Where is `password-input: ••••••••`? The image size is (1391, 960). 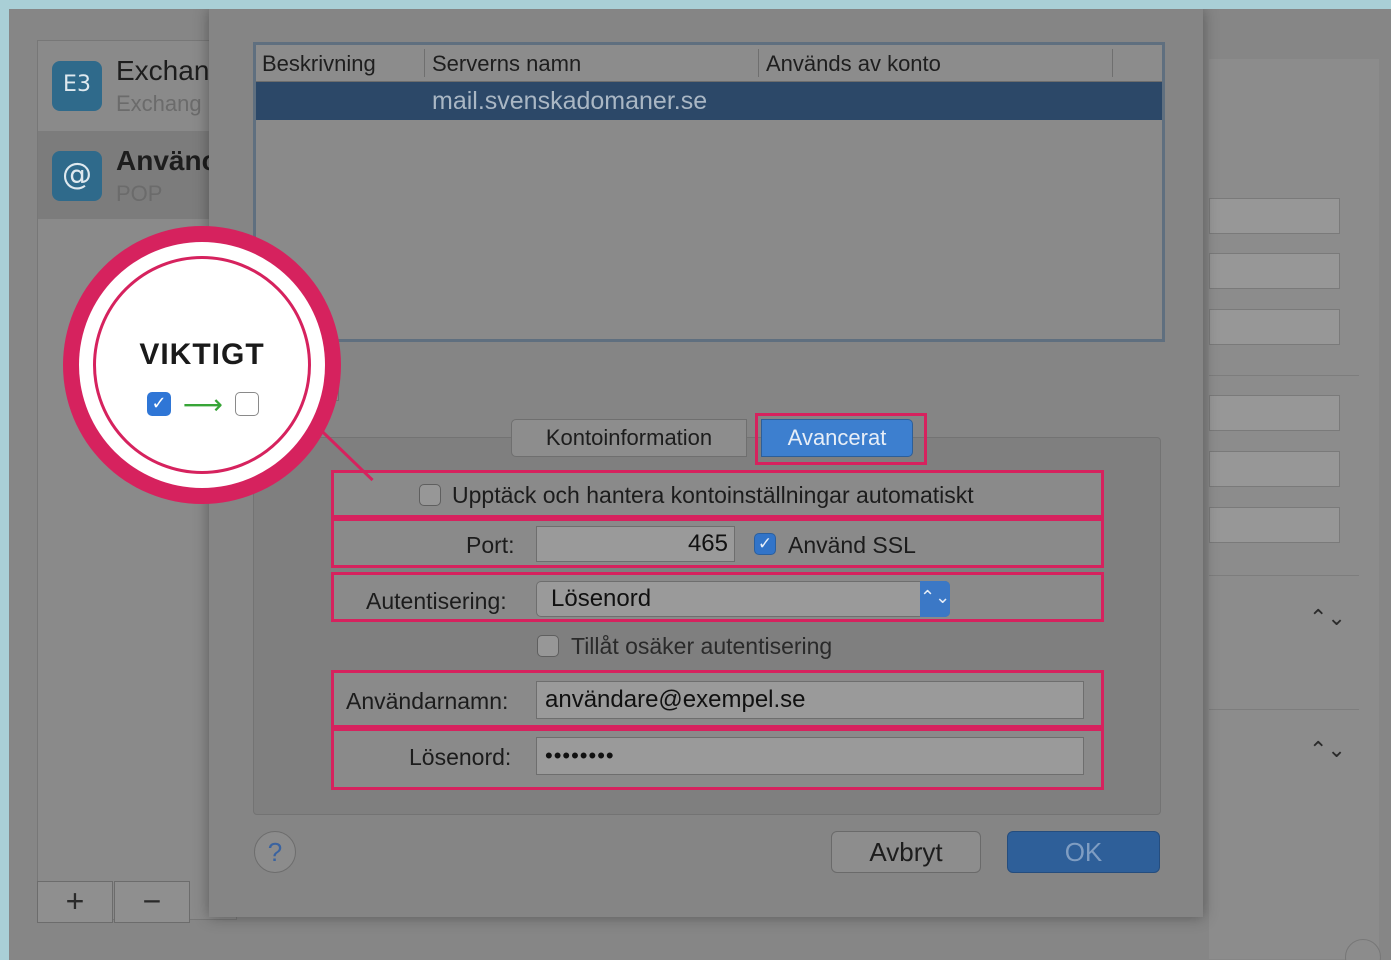
password-input: •••••••• is located at coordinates (810, 756).